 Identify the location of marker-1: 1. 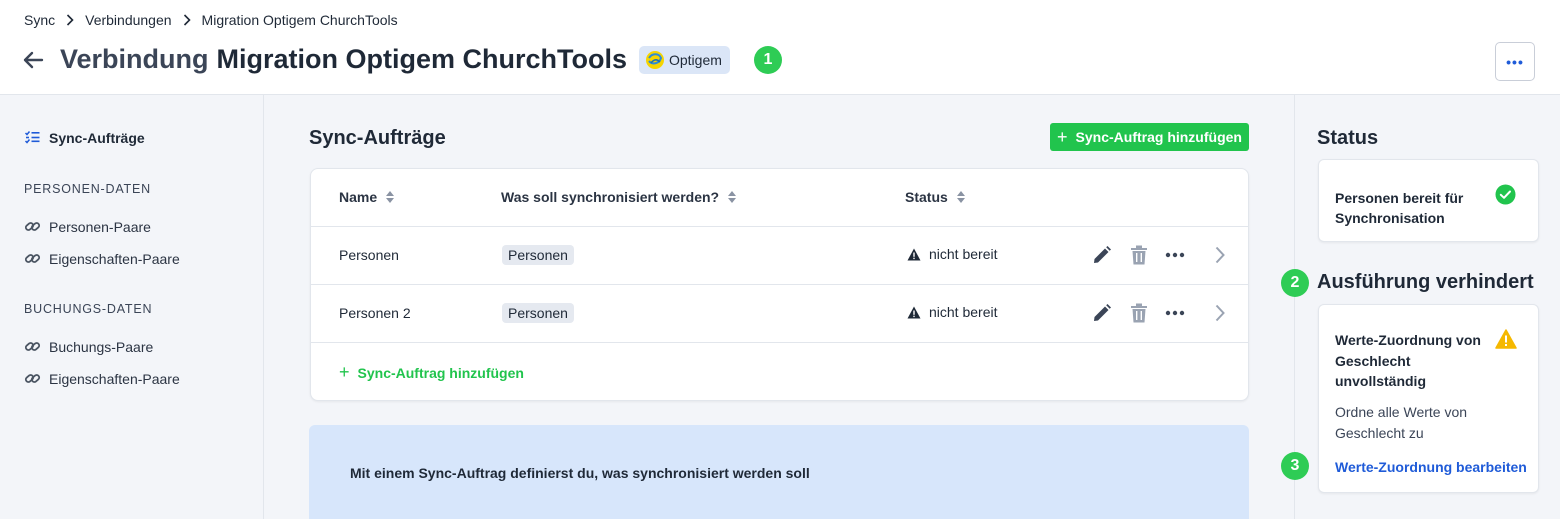
(767, 59).